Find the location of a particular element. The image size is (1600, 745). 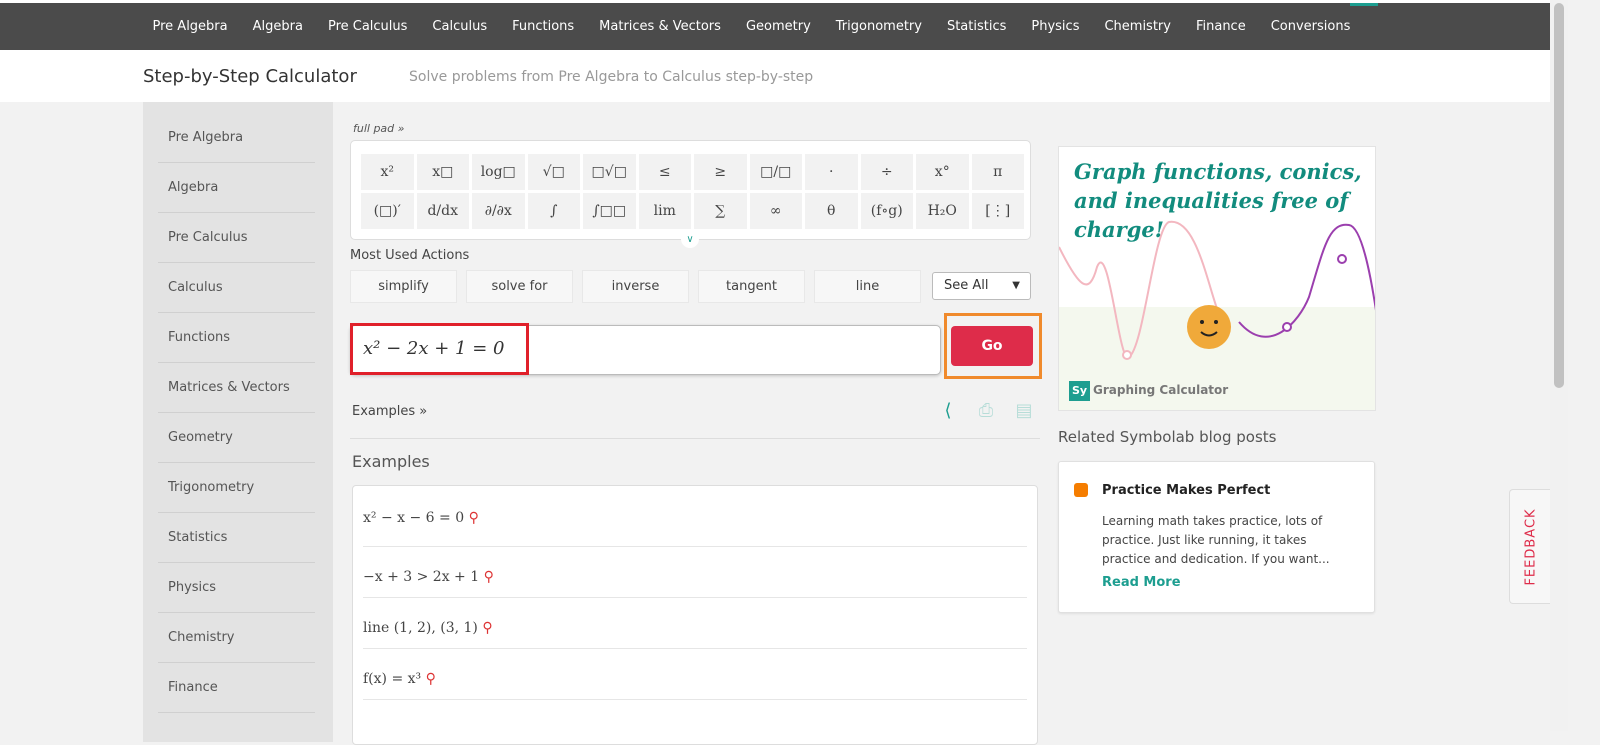

nav-item: Conversions is located at coordinates (1310, 26).